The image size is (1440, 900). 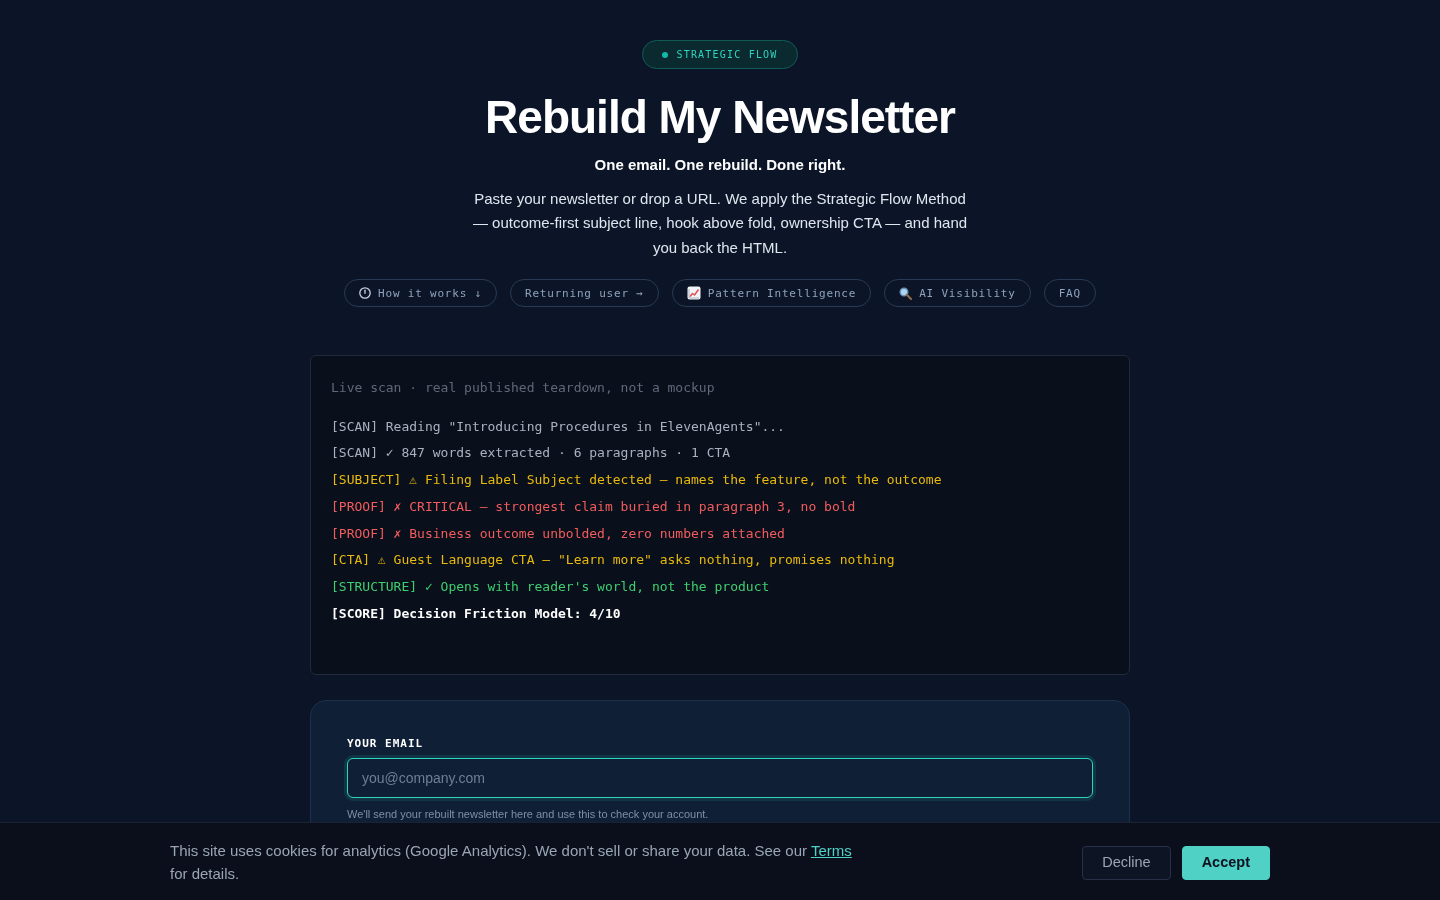 What do you see at coordinates (511, 862) in the screenshot?
I see `cookie-notice: This site uses cookies for analytics (Google Analytics). We don't sell or share your data. See our Terms for details.` at bounding box center [511, 862].